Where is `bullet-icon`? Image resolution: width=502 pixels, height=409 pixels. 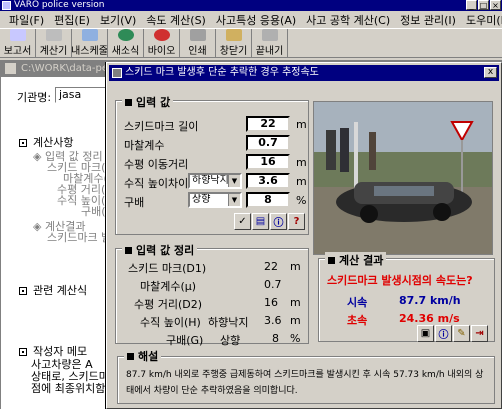
bullet-icon is located at coordinates (23, 291).